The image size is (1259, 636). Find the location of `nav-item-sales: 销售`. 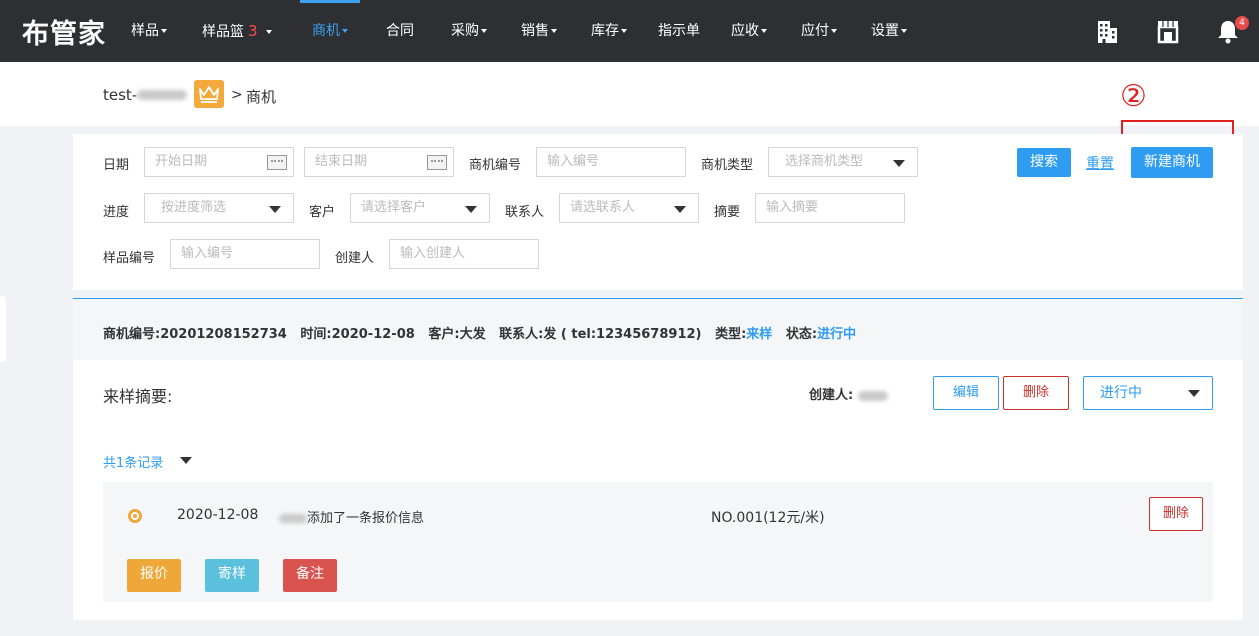

nav-item-sales: 销售 is located at coordinates (539, 31).